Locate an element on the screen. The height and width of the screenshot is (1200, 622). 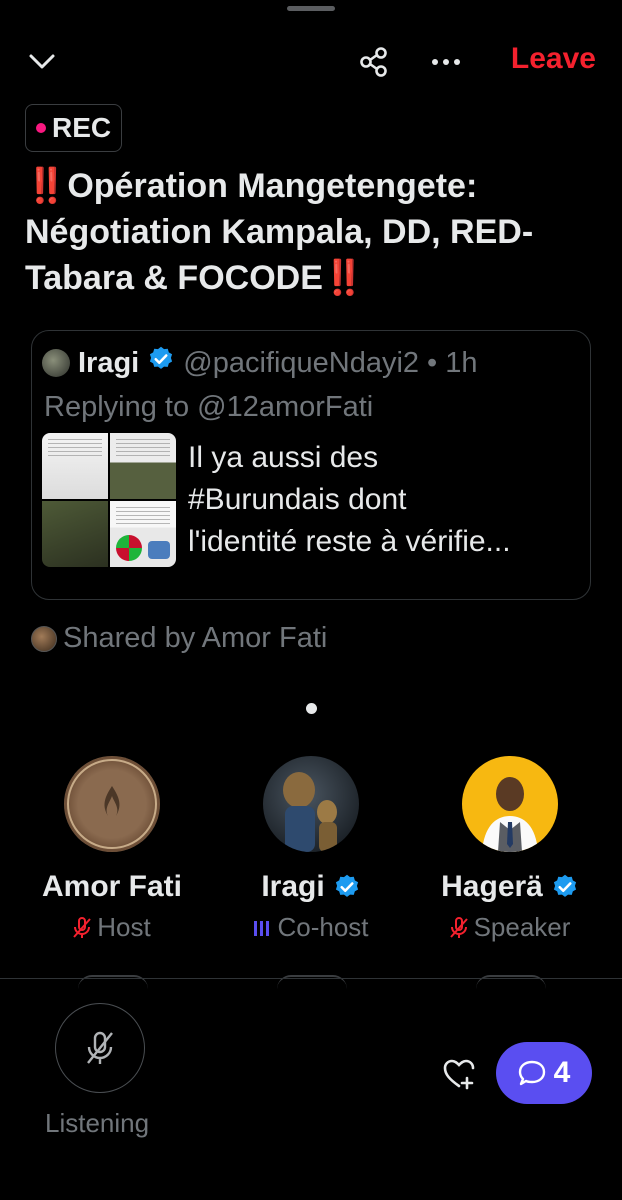
post-time: 1h is located at coordinates (461, 362).